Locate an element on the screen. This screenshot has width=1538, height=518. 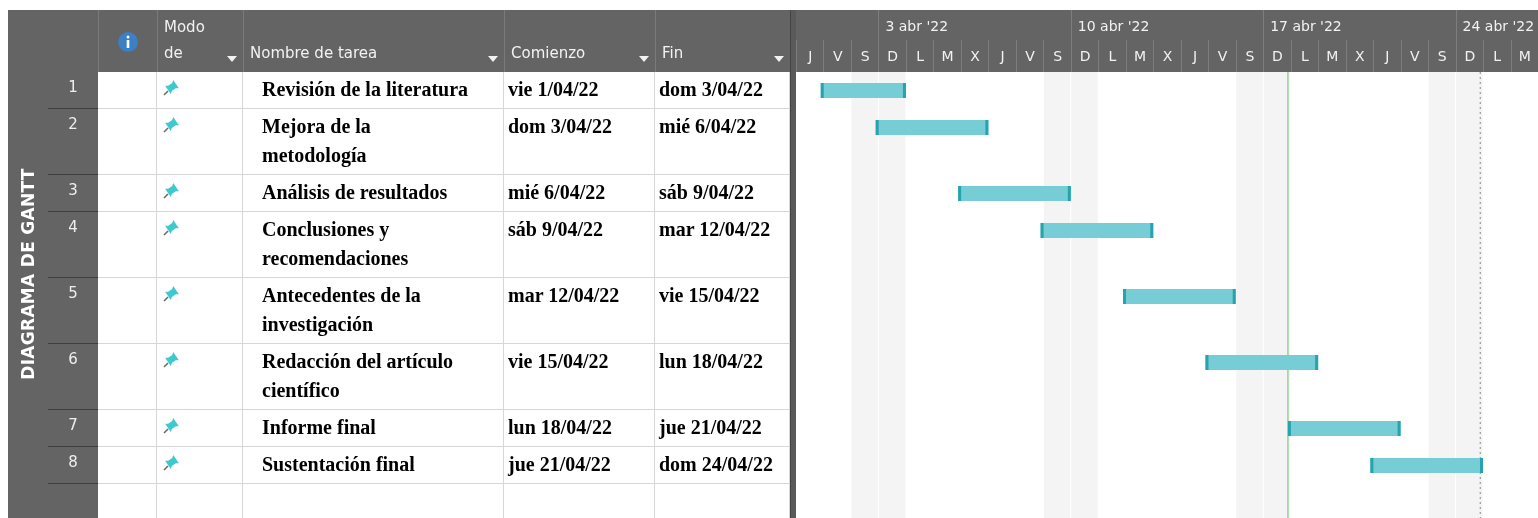
view-label: DIAGRAMA DE GANTT is located at coordinates (28, 274).